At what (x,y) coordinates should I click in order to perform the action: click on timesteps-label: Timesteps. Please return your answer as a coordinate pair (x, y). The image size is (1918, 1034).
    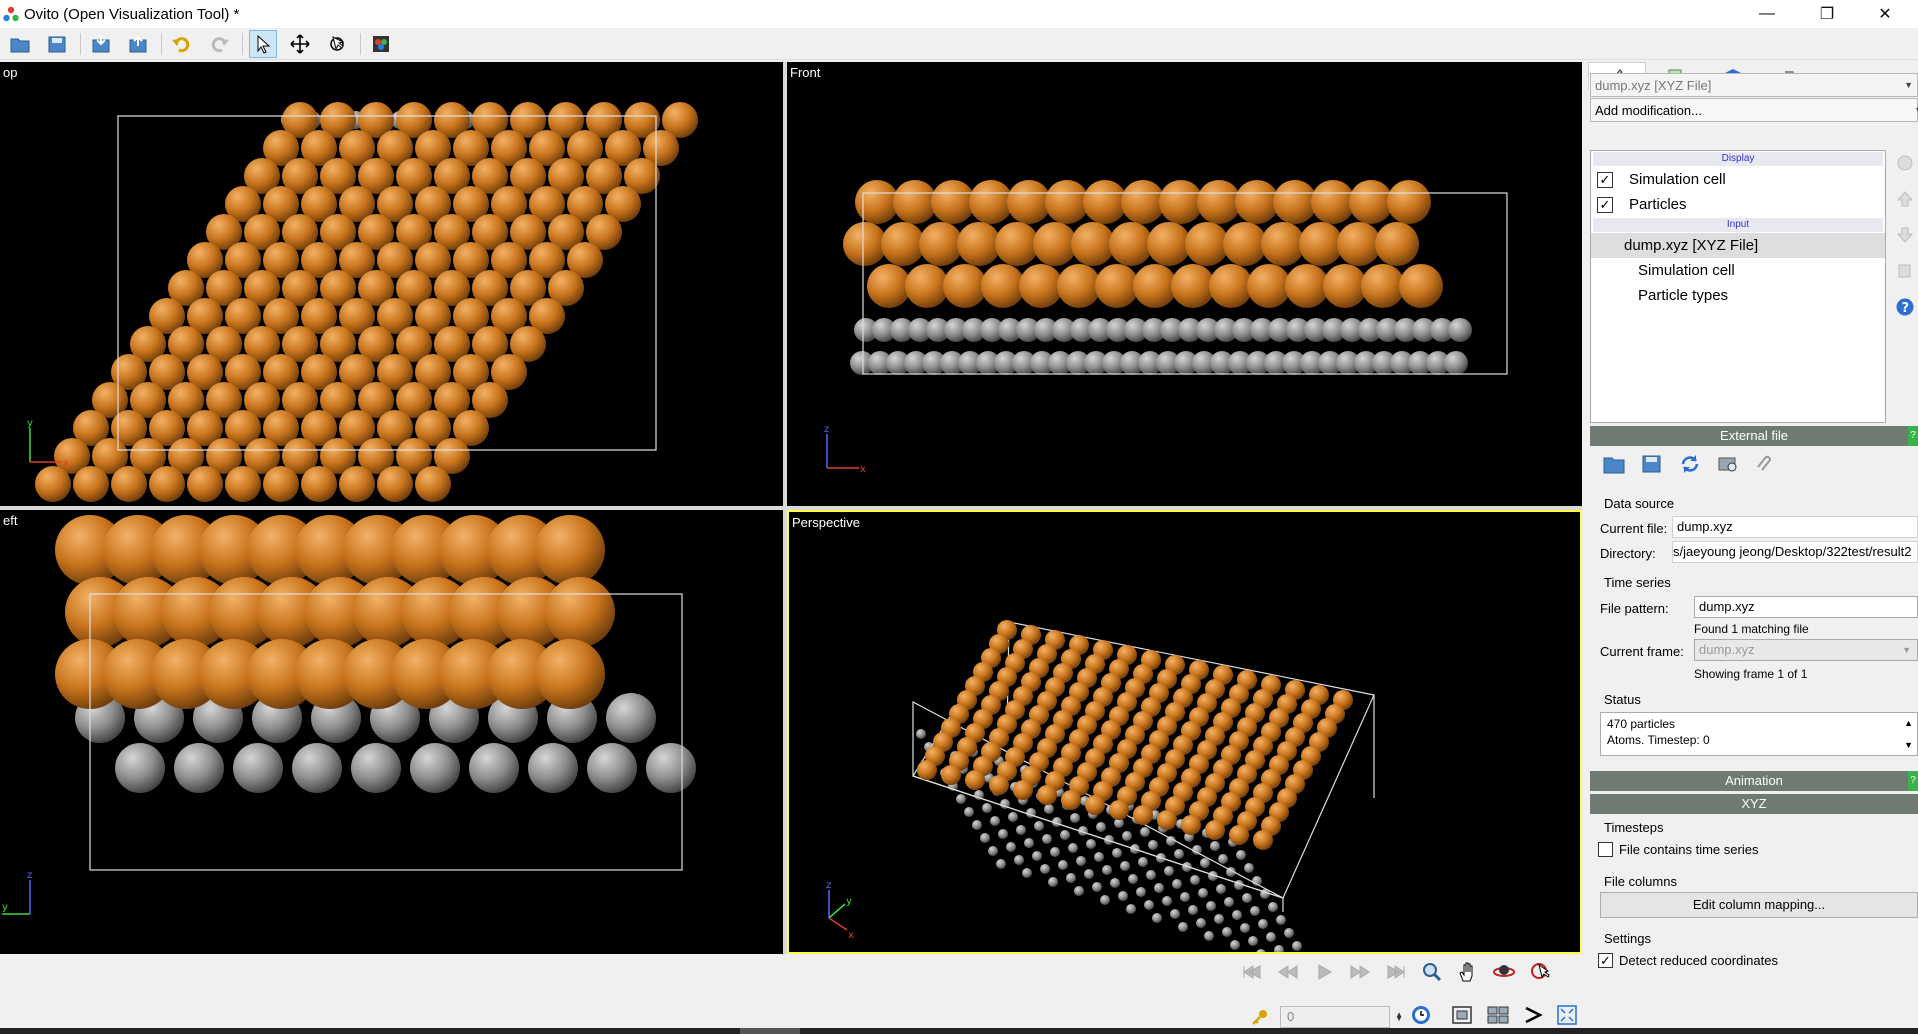
    Looking at the image, I should click on (1634, 827).